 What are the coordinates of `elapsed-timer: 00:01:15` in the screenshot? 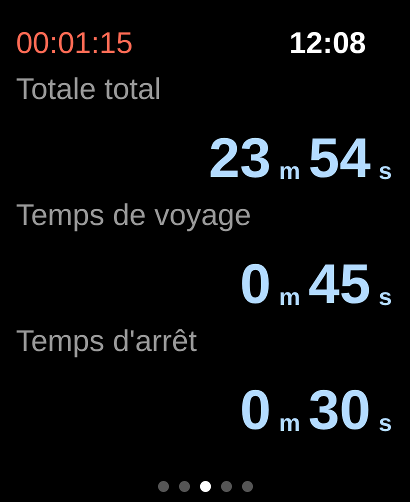 It's located at (74, 44).